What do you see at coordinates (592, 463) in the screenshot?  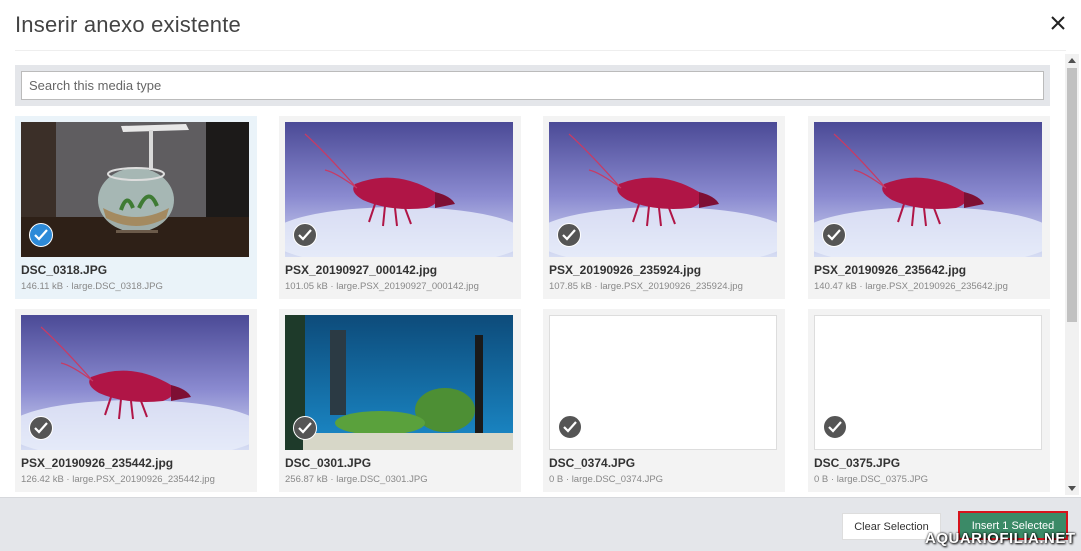 I see `media-filename: DSC_0374.JPG` at bounding box center [592, 463].